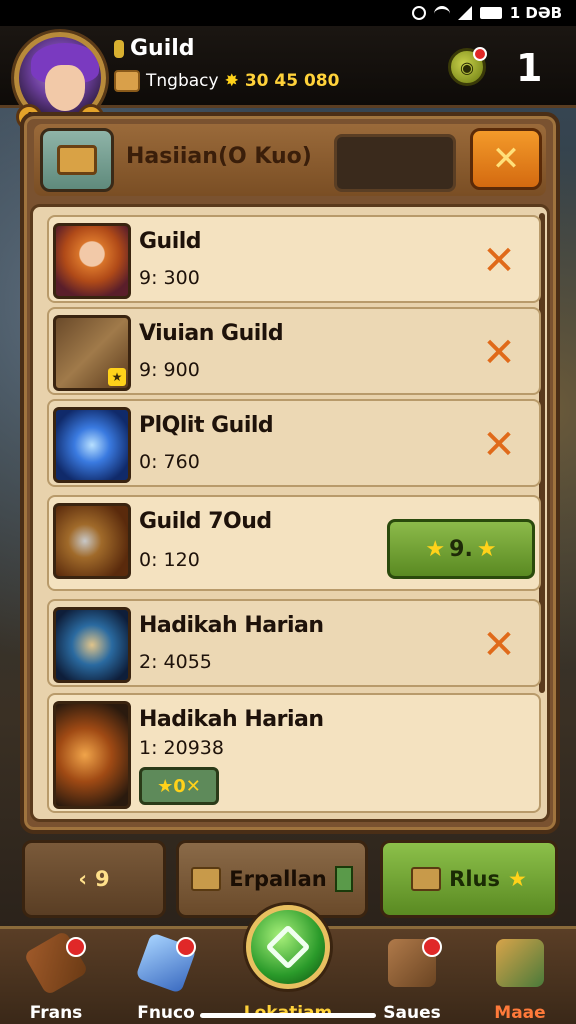 The image size is (576, 1024). What do you see at coordinates (294, 543) in the screenshot?
I see `list-item: Guild 7Oud 0: 120 ★ 9. ★` at bounding box center [294, 543].